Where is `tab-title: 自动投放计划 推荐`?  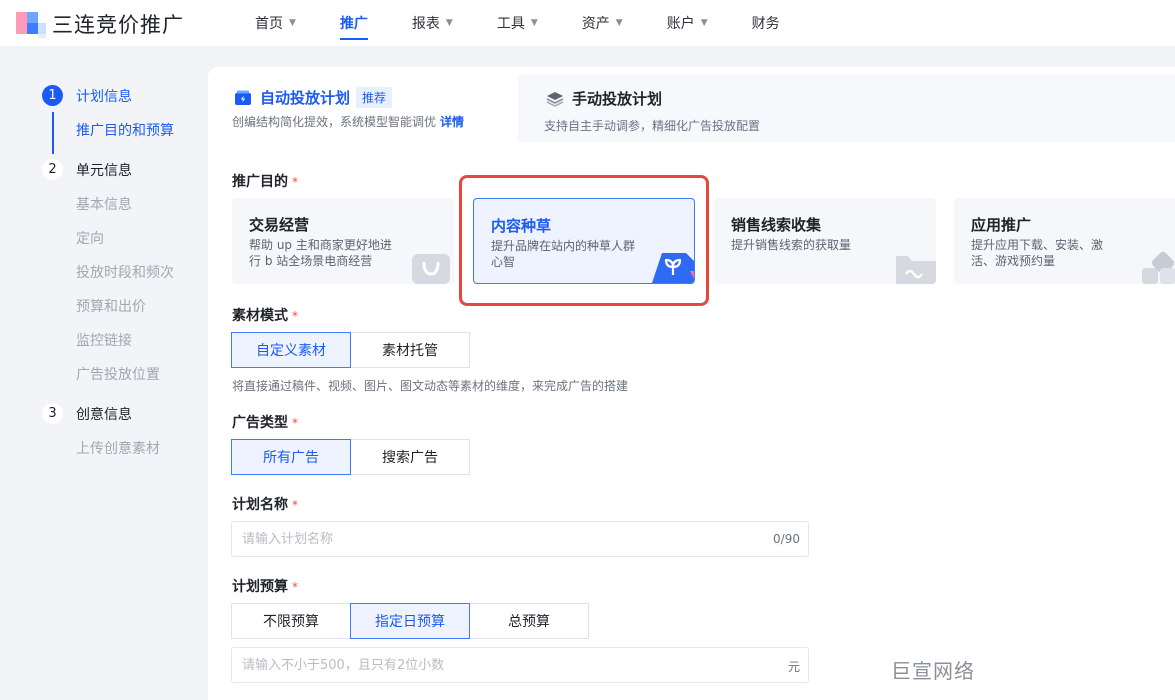
tab-title: 自动投放计划 推荐 is located at coordinates (313, 97).